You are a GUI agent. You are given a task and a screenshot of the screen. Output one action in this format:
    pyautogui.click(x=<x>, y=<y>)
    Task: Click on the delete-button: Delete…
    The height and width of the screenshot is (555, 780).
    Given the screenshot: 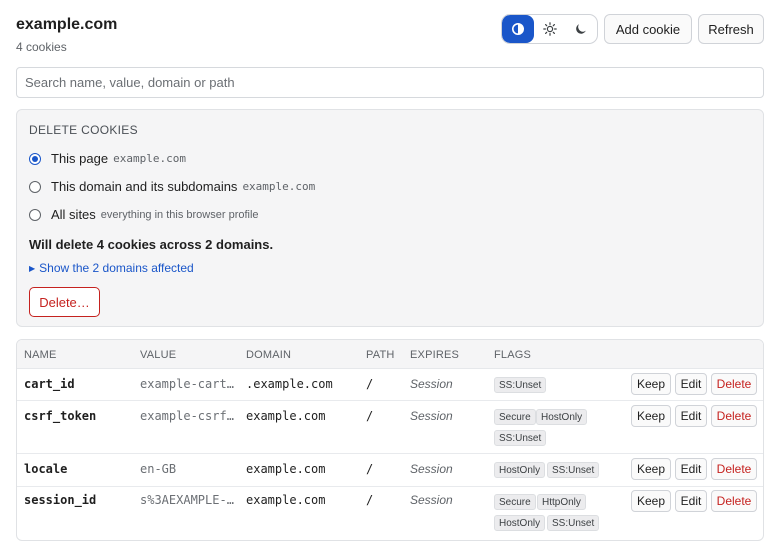 What is the action you would take?
    pyautogui.click(x=64, y=302)
    